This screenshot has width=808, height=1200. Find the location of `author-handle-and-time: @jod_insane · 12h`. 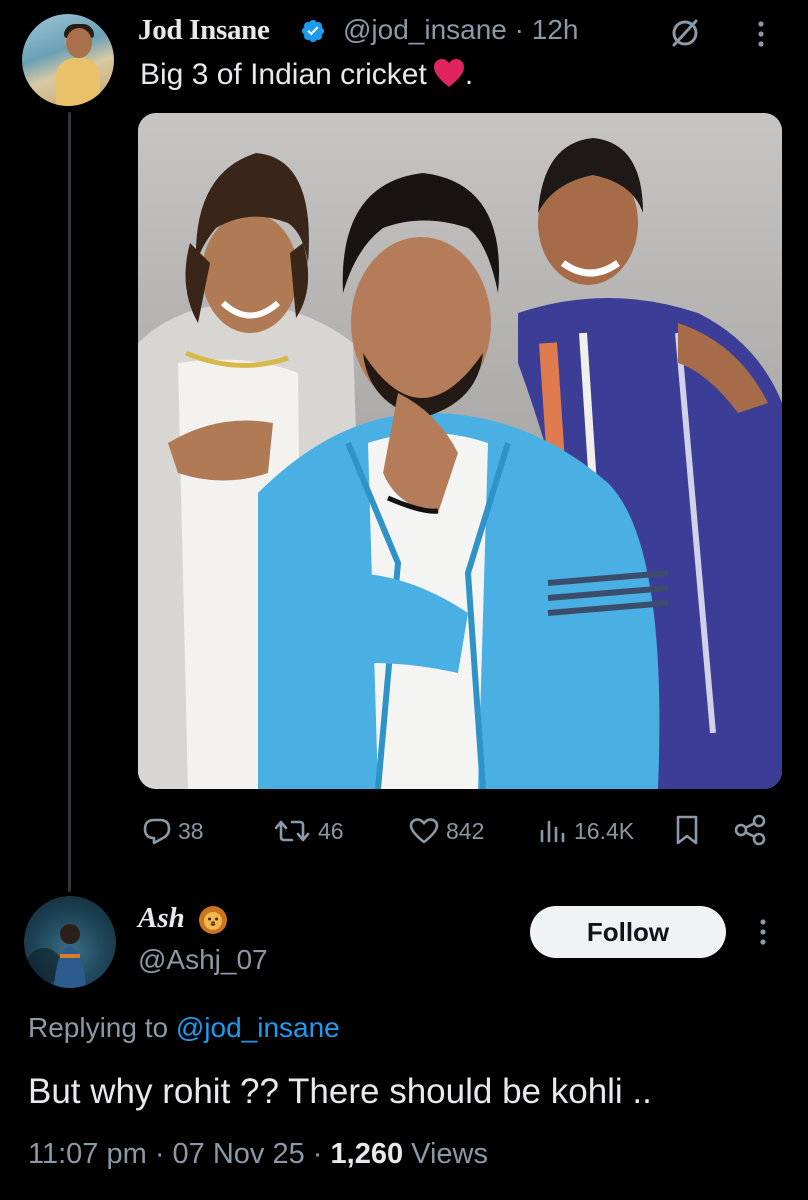

author-handle-and-time: @jod_insane · 12h is located at coordinates (460, 30).